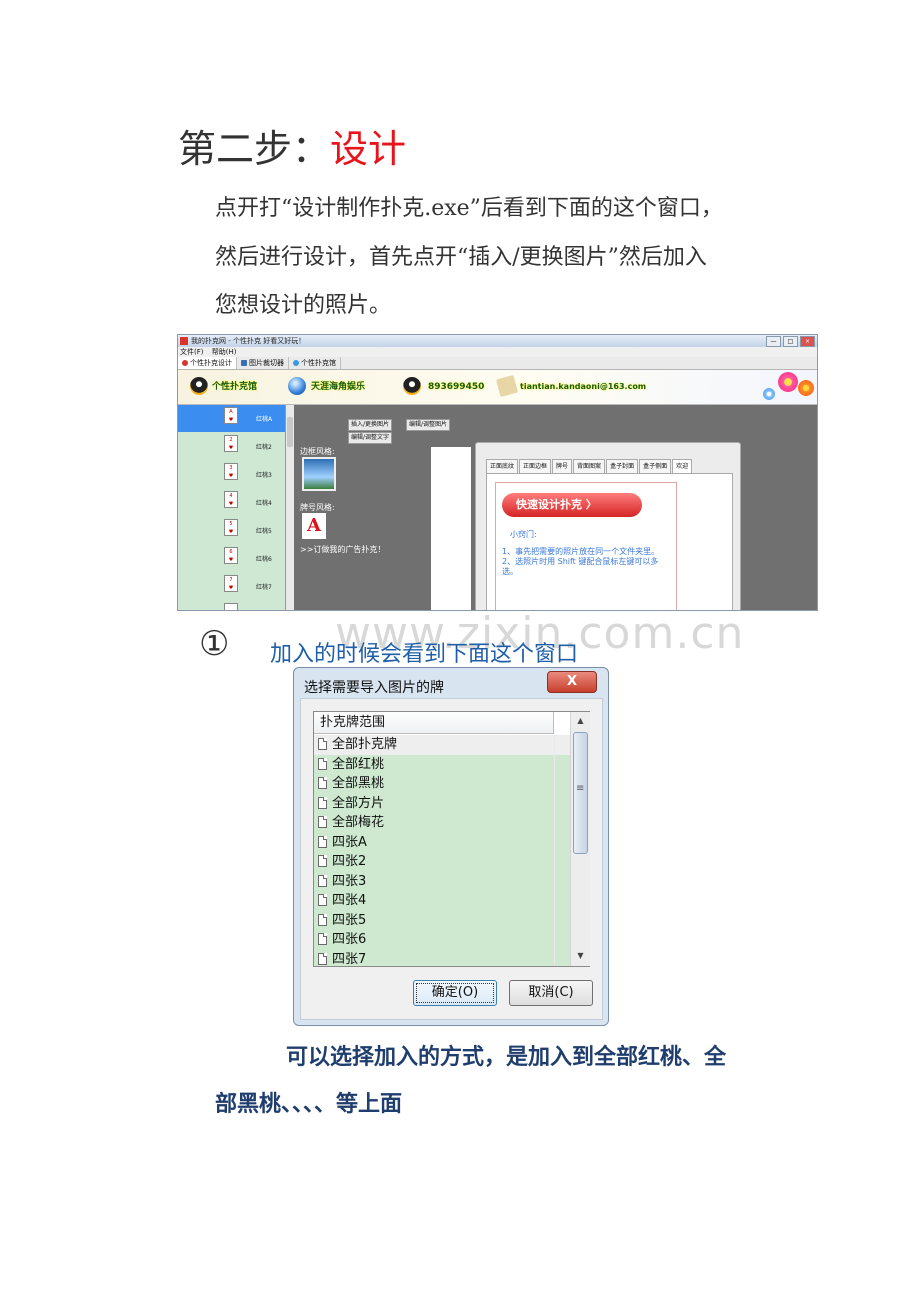 The image size is (920, 1302). Describe the element at coordinates (535, 466) in the screenshot. I see `tab-front-border: 正面边框` at that location.